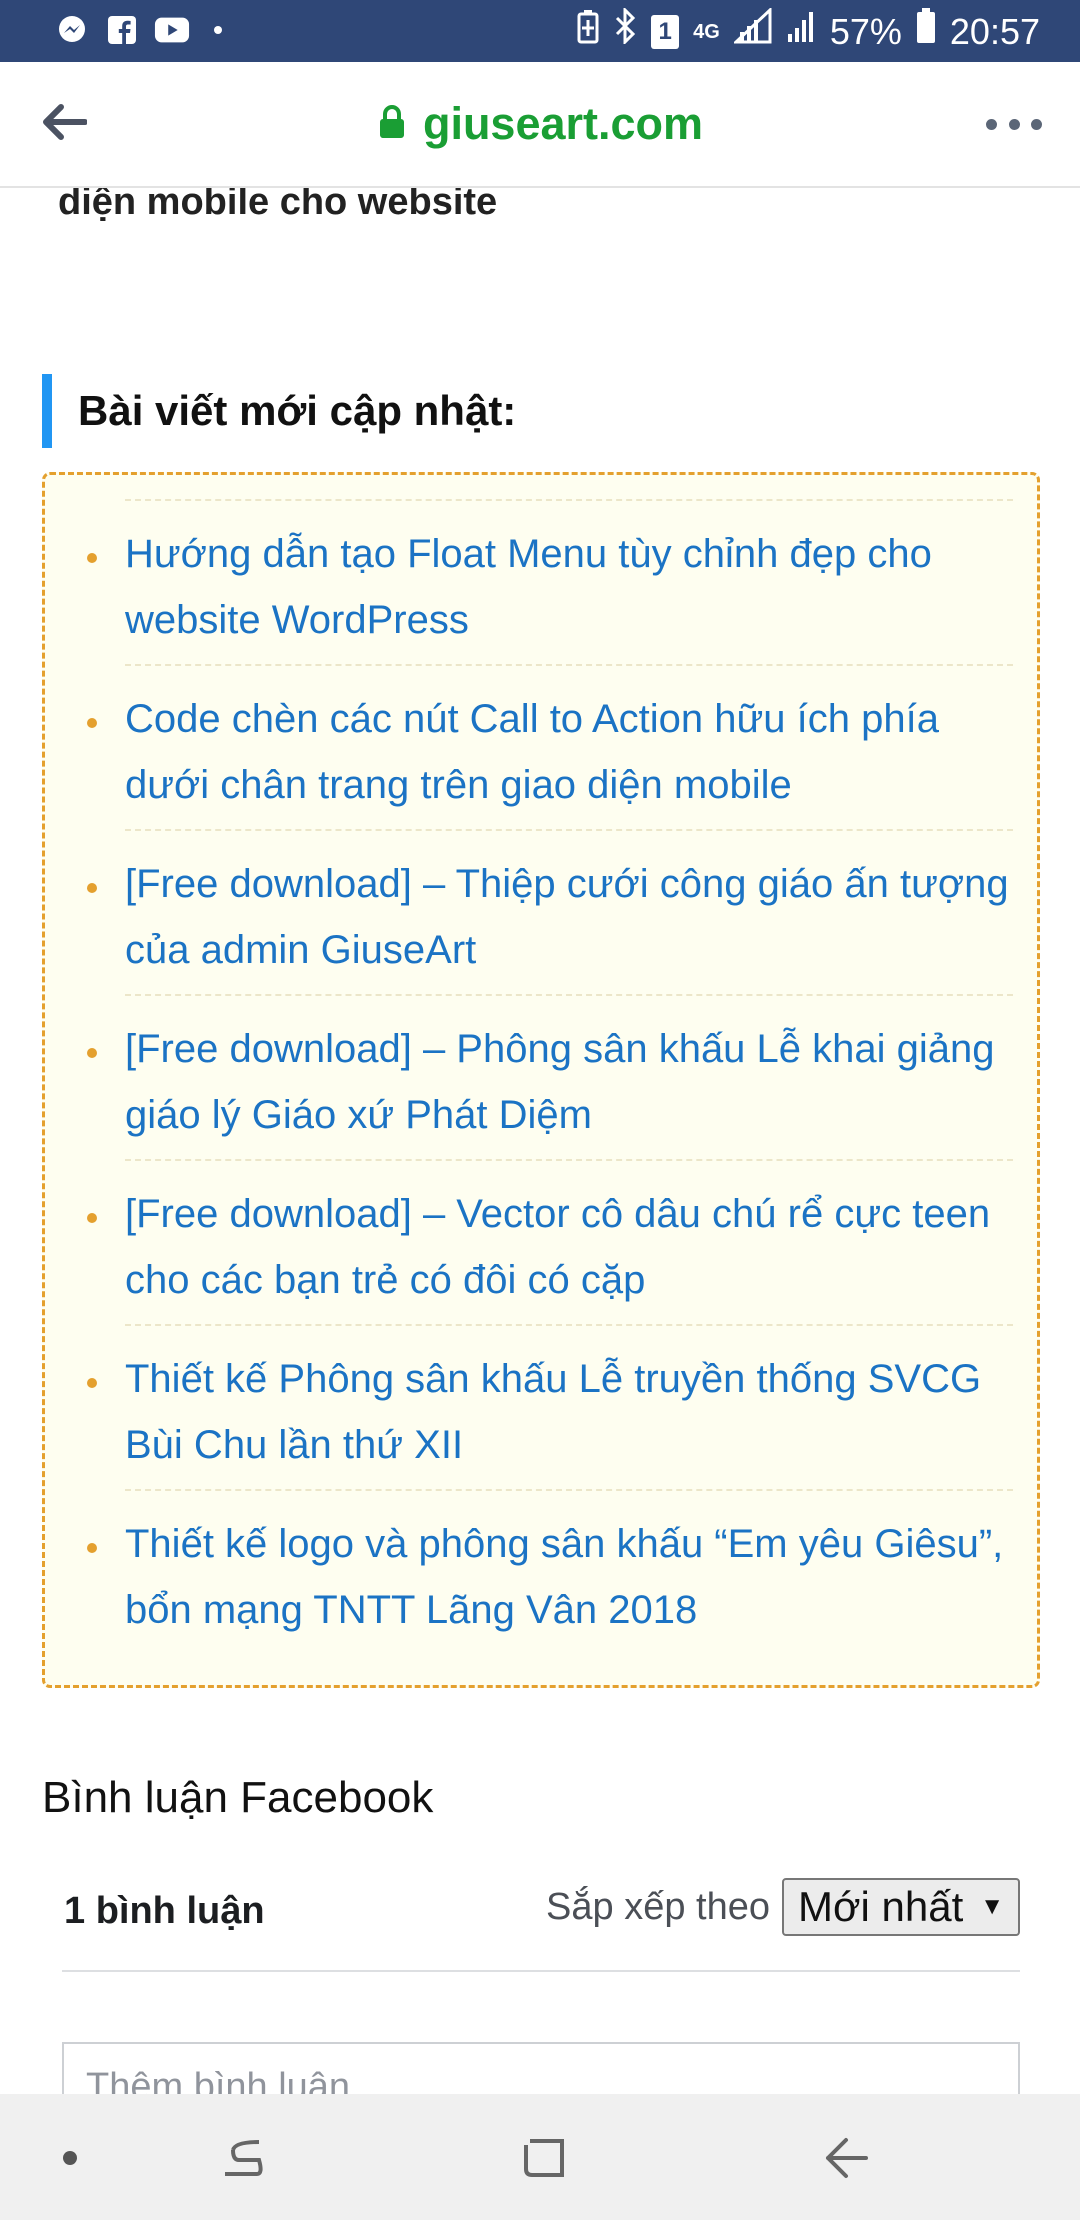 The width and height of the screenshot is (1080, 2220). I want to click on sort-control: Sắp xếp theo Mới nhất ▼, so click(783, 1907).